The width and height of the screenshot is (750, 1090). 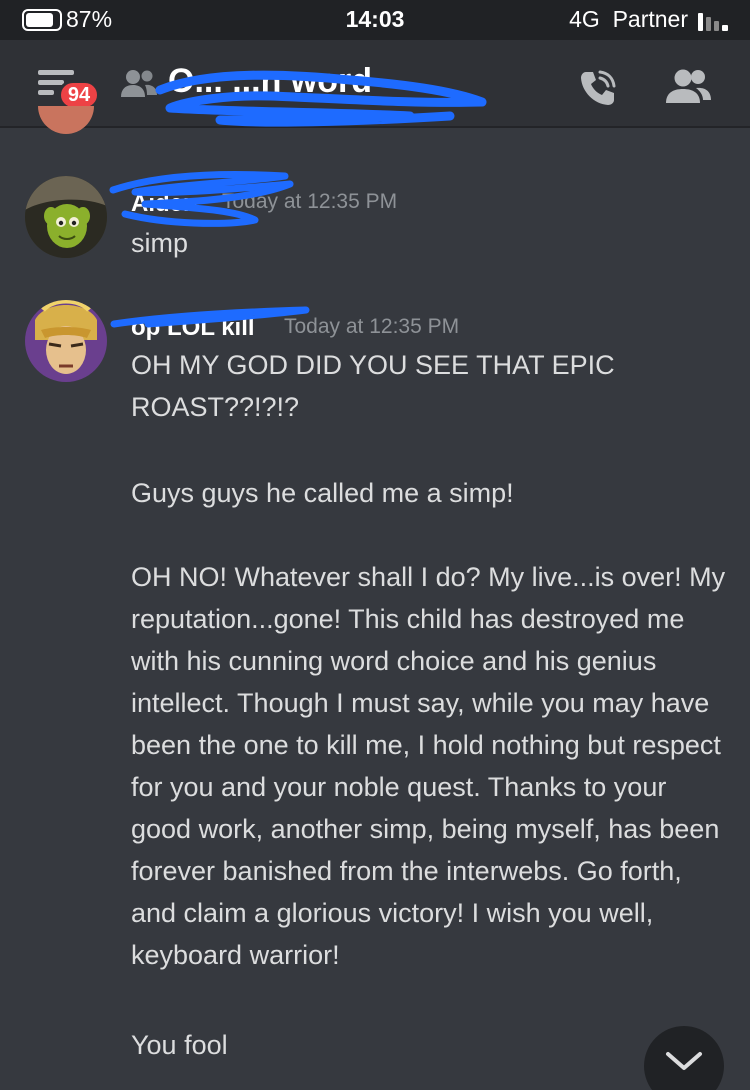 I want to click on group-dm-icon, so click(x=139, y=83).